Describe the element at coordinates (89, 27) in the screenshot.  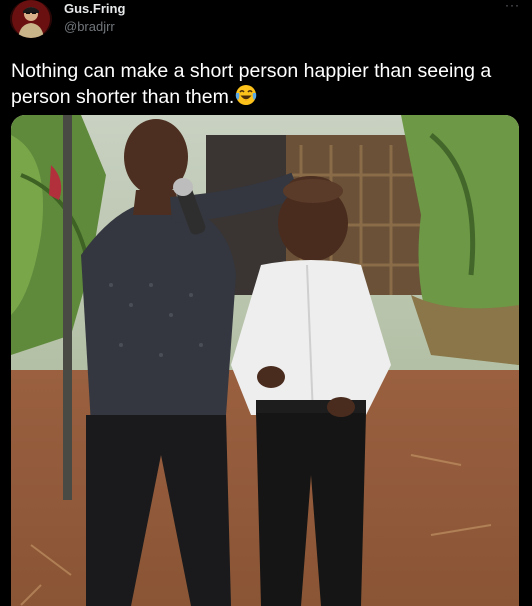
I see `author-handle: @bradjrr` at that location.